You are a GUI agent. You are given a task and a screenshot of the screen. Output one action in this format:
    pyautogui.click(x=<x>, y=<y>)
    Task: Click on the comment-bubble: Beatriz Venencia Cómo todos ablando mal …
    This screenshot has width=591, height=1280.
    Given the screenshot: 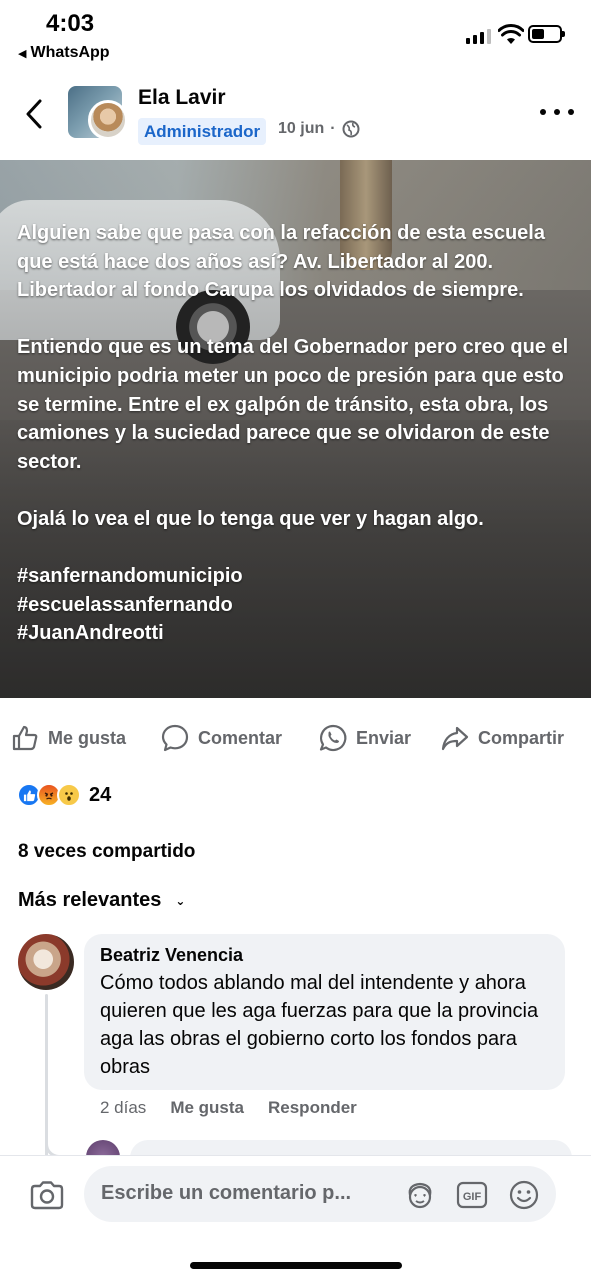 What is the action you would take?
    pyautogui.click(x=324, y=1012)
    